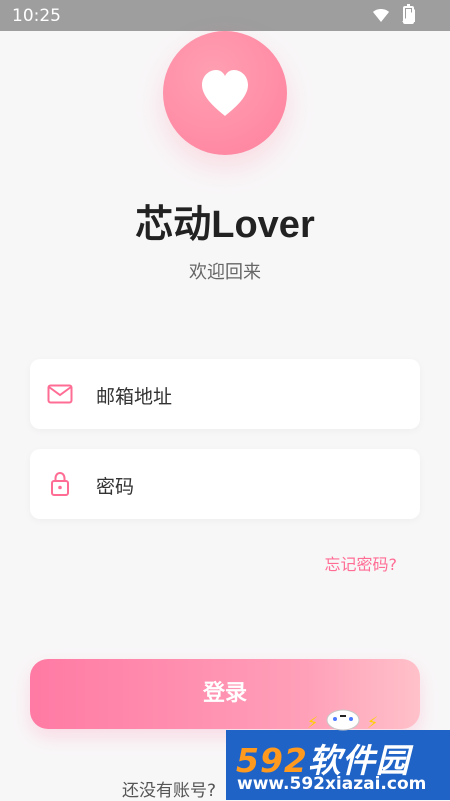 The image size is (450, 801). I want to click on status-bar: 10:25, so click(225, 15).